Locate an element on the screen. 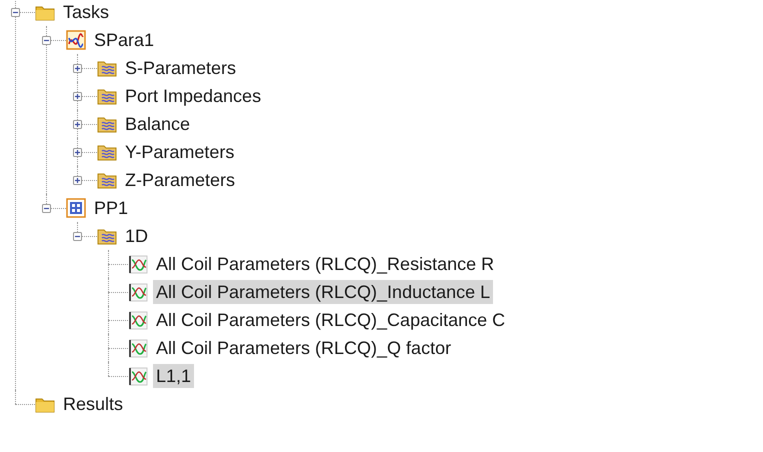 The height and width of the screenshot is (452, 763). tree-item: Y-Parameters is located at coordinates (180, 152).